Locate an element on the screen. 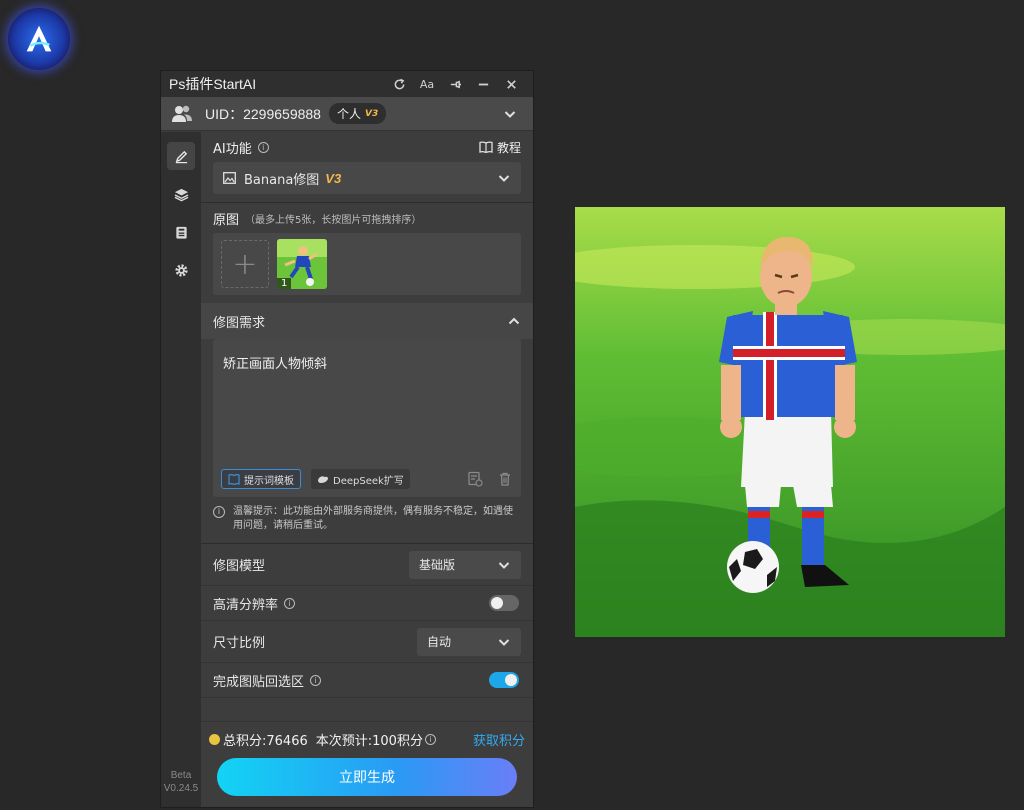 The width and height of the screenshot is (1024, 810). hd-label: 高清分辨率 is located at coordinates (246, 605).